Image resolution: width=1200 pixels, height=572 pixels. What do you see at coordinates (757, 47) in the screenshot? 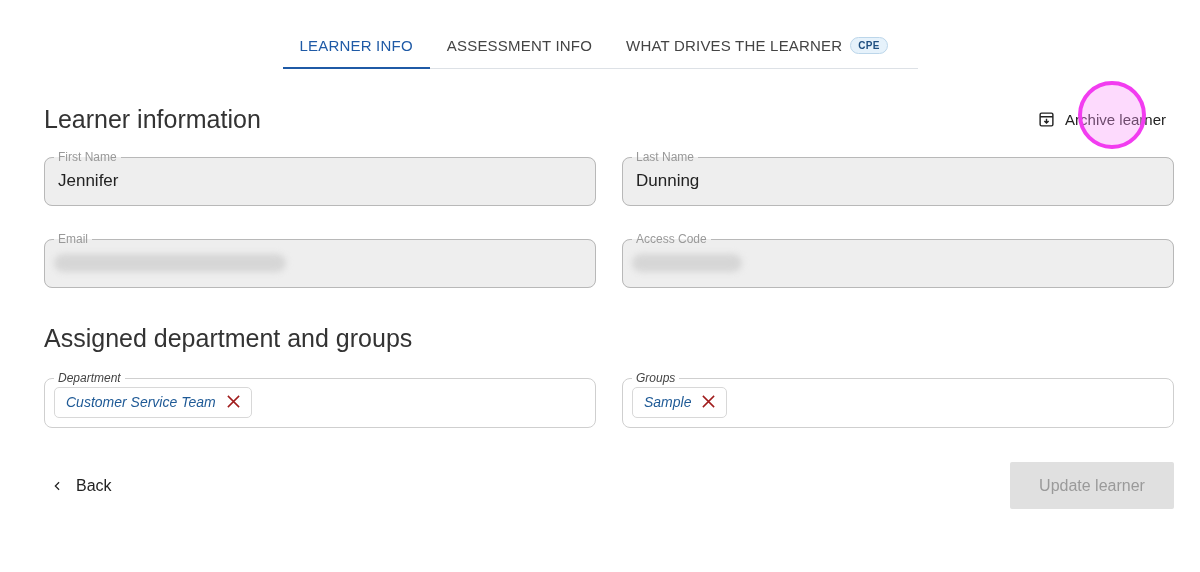
I see `tab: WHAT DRIVES THE LEARNER CPE` at bounding box center [757, 47].